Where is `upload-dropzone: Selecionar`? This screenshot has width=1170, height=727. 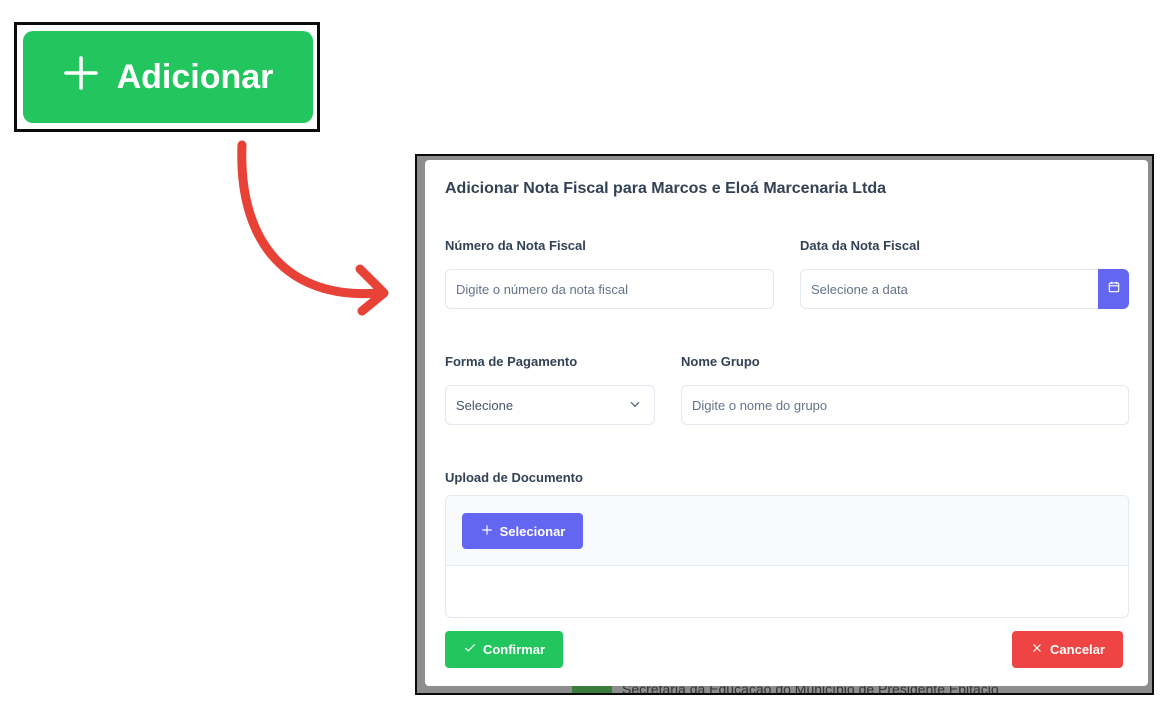 upload-dropzone: Selecionar is located at coordinates (787, 556).